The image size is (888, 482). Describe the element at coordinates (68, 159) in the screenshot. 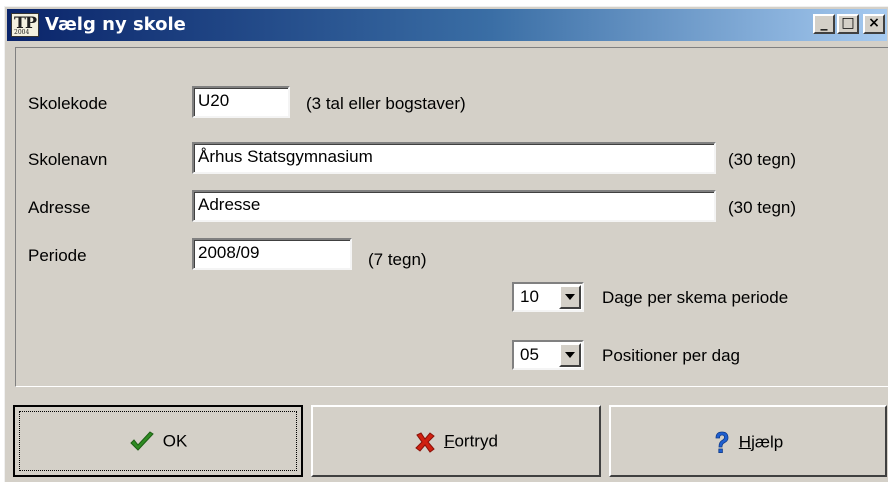

I see `skolenavn-label: Skolenavn` at that location.